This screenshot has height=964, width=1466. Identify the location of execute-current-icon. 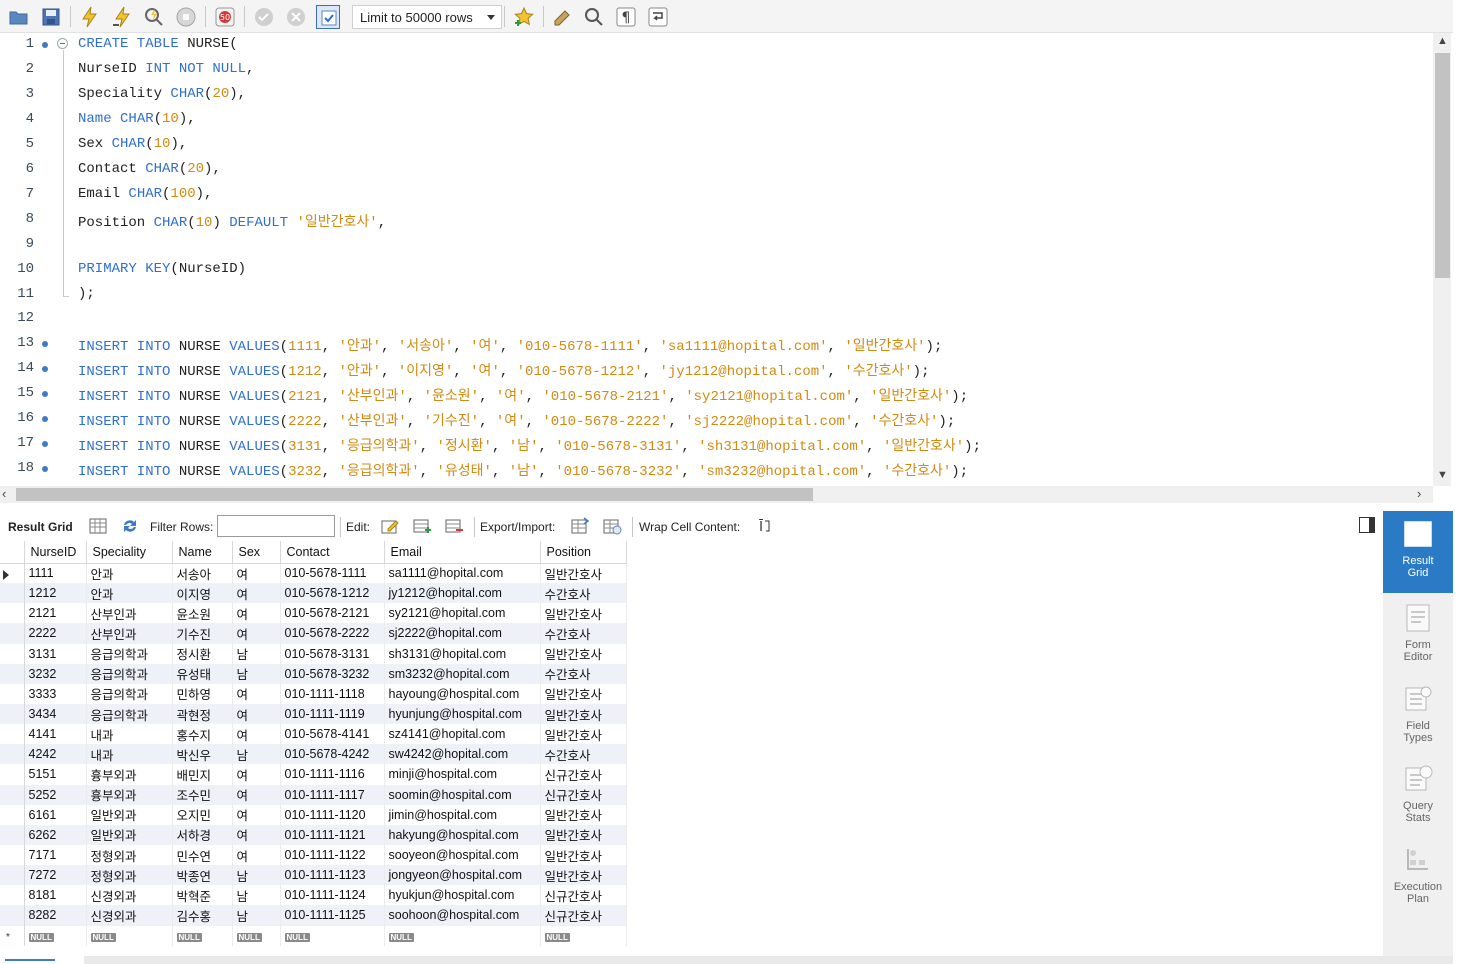
(122, 17).